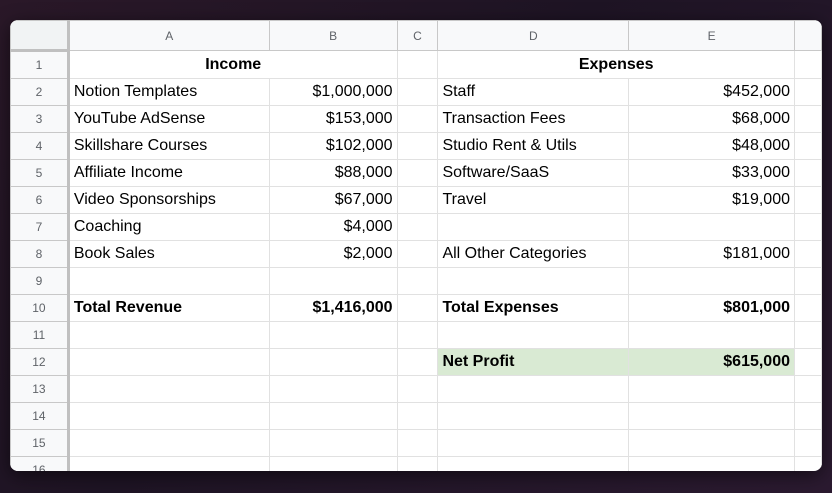 The height and width of the screenshot is (493, 832). What do you see at coordinates (417, 389) in the screenshot?
I see `cell-c13` at bounding box center [417, 389].